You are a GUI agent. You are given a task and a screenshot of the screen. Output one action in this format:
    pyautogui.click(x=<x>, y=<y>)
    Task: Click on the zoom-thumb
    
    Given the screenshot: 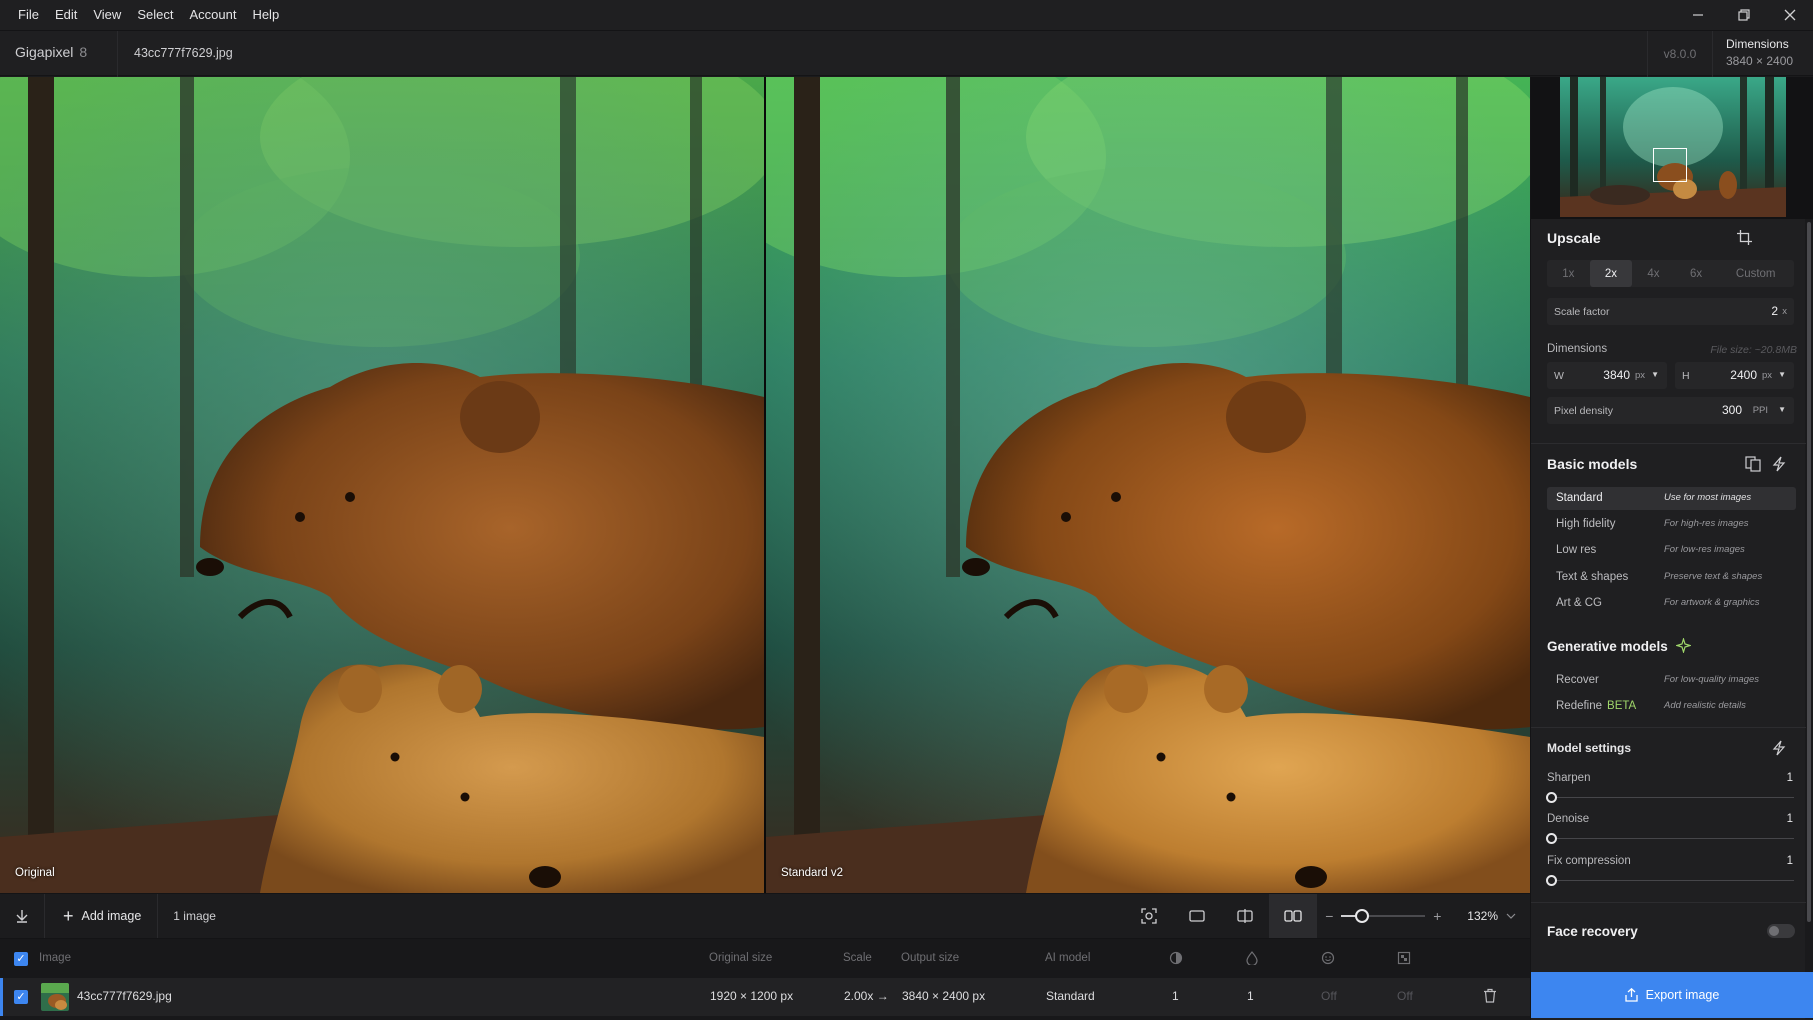 What is the action you would take?
    pyautogui.click(x=1362, y=916)
    